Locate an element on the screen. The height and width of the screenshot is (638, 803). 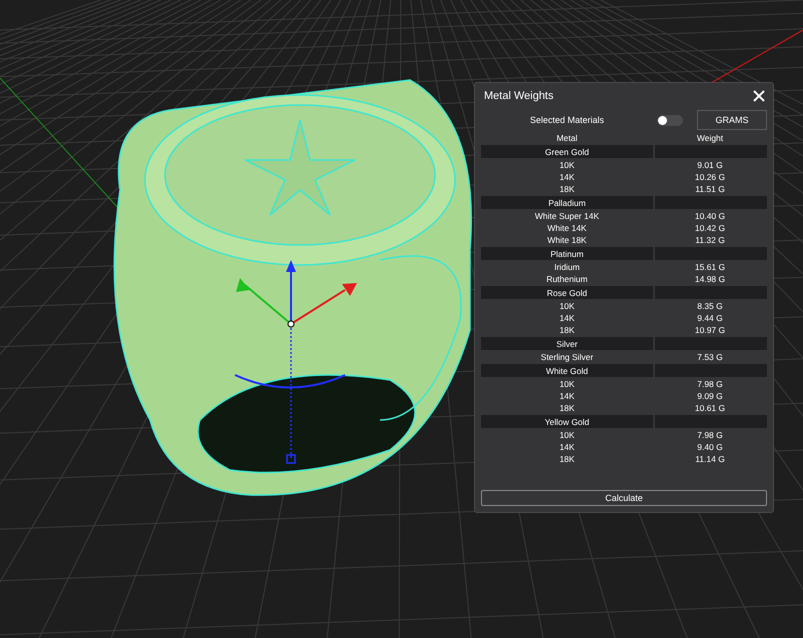
group-header: White Gold is located at coordinates (567, 370).